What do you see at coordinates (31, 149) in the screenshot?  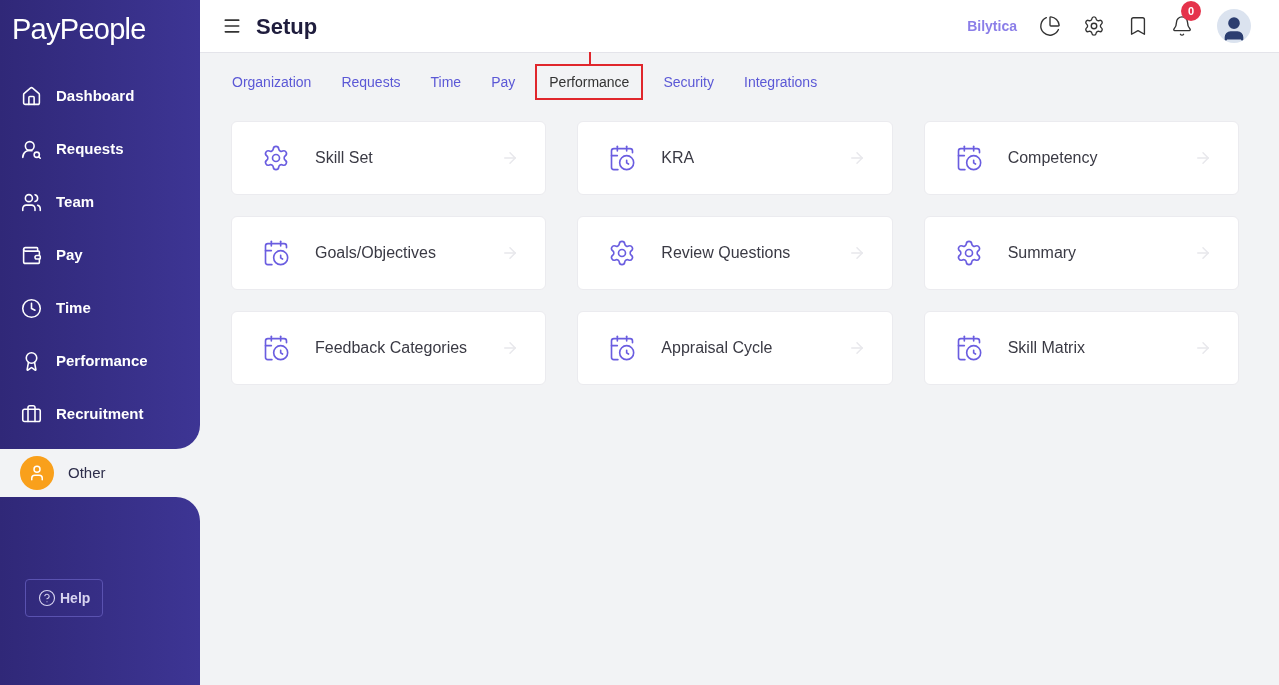 I see `person-question-icon` at bounding box center [31, 149].